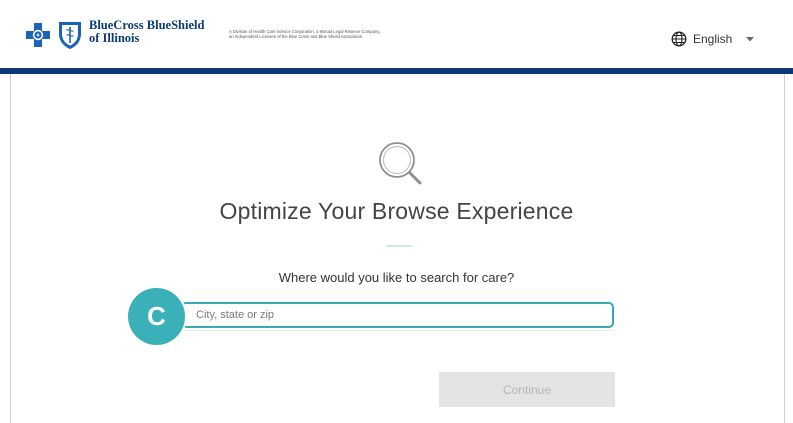 The width and height of the screenshot is (793, 423). Describe the element at coordinates (10, 248) in the screenshot. I see `content-border-left` at that location.